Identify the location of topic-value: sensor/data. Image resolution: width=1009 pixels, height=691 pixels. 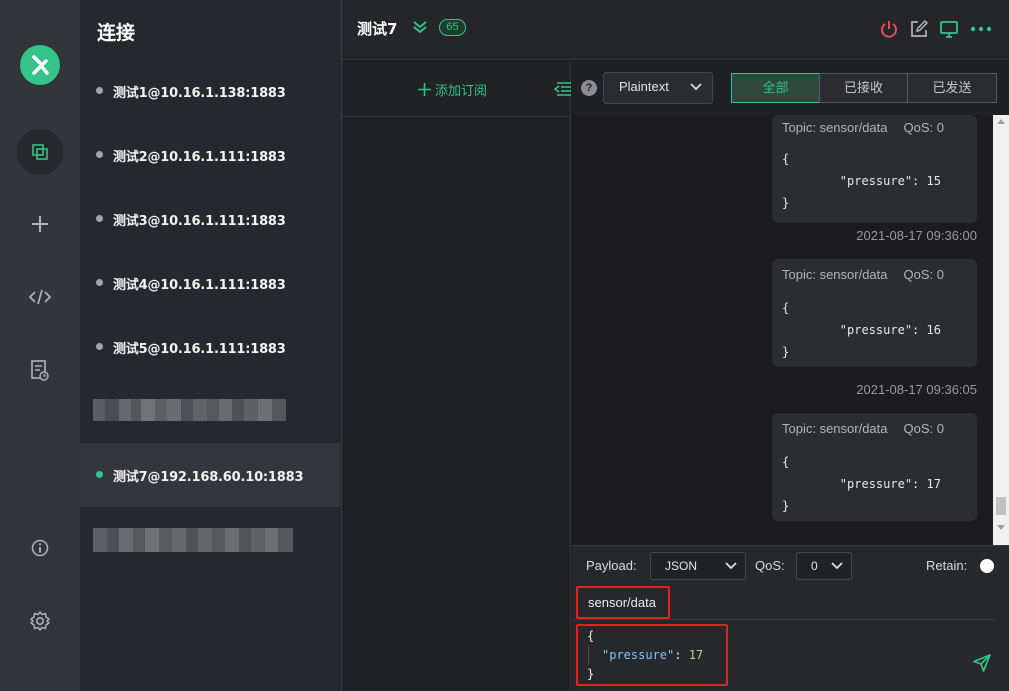
(622, 602).